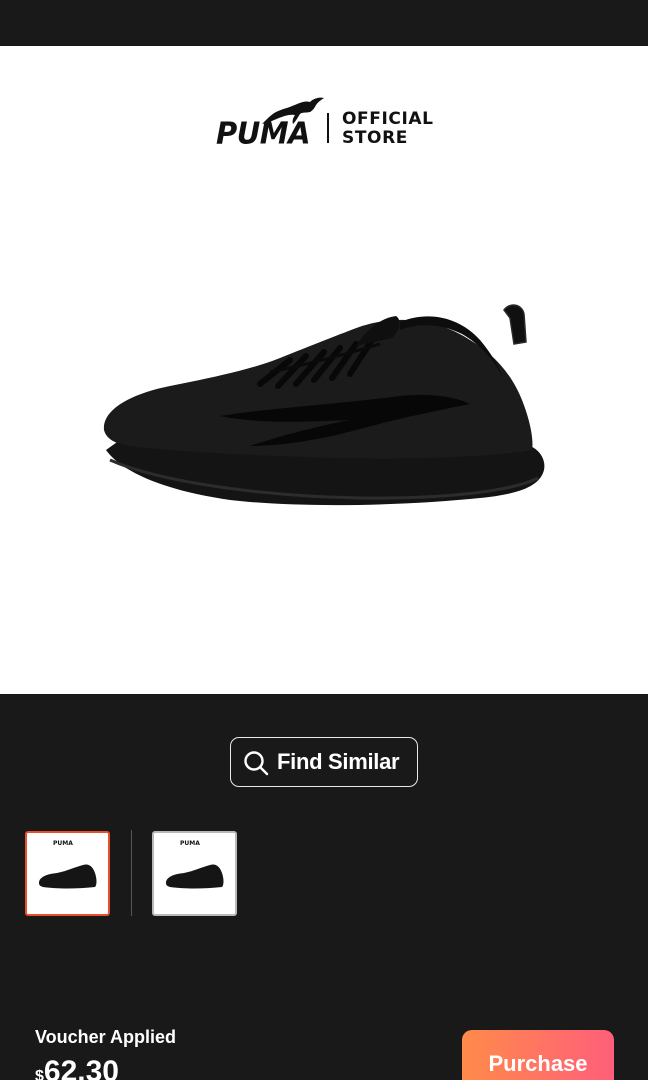 The width and height of the screenshot is (648, 1080). What do you see at coordinates (538, 1063) in the screenshot?
I see `purchase-label: Purchase` at bounding box center [538, 1063].